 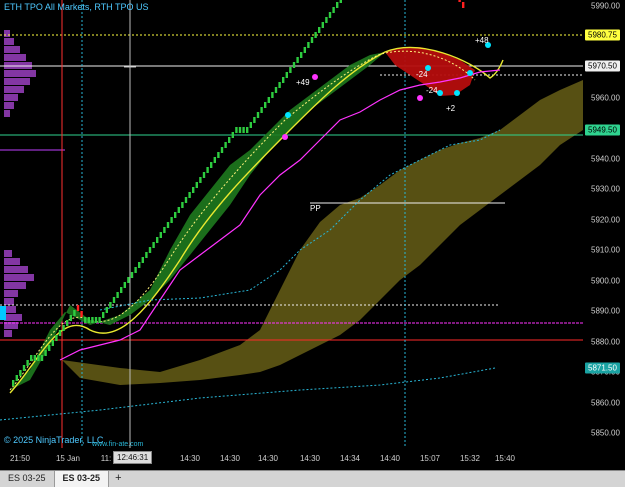 What do you see at coordinates (82, 479) in the screenshot?
I see `tab-es-03-25-active: ES 03-25` at bounding box center [82, 479].